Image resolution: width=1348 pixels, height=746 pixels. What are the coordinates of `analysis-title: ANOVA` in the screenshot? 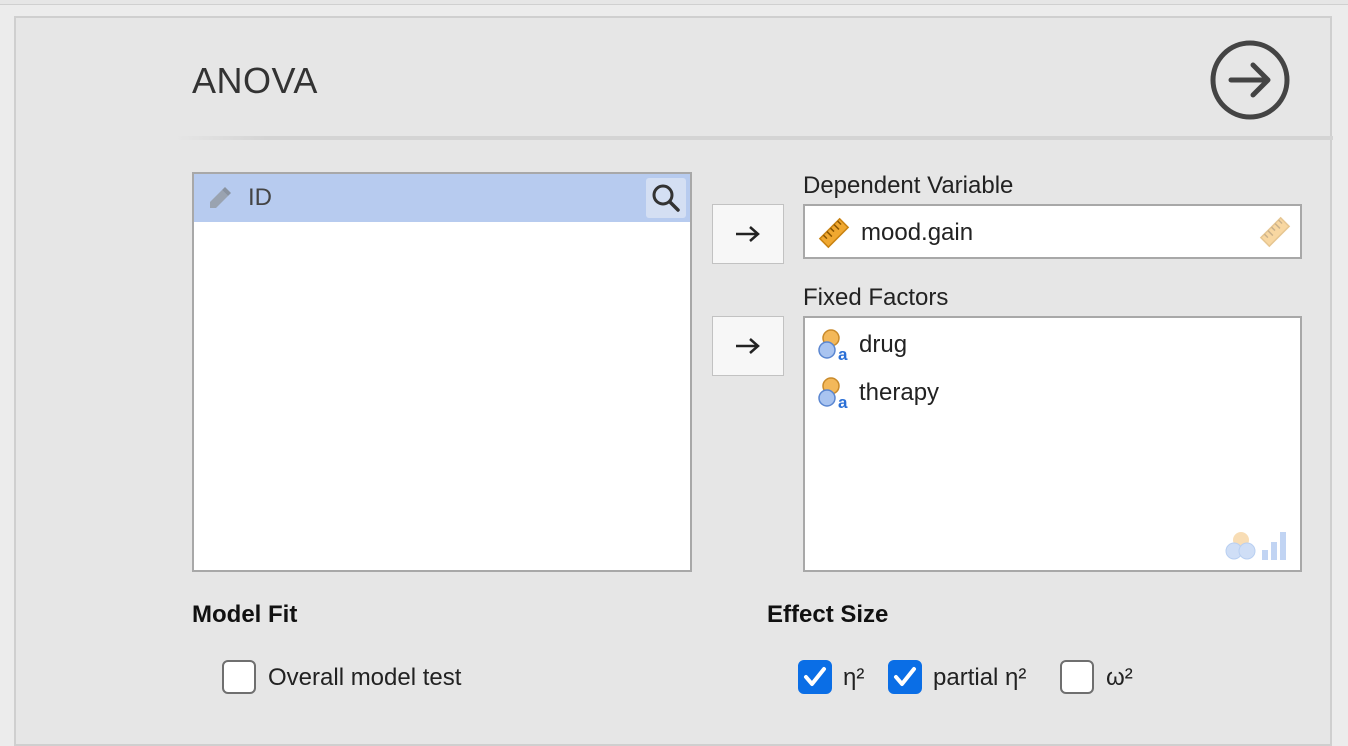 It's located at (255, 80).